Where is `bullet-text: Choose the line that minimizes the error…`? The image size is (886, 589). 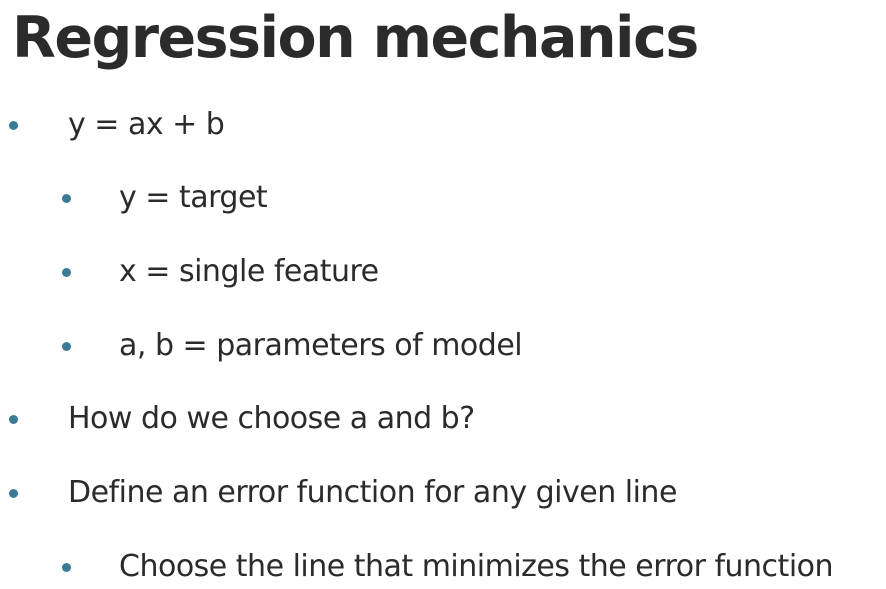
bullet-text: Choose the line that minimizes the error… is located at coordinates (476, 566).